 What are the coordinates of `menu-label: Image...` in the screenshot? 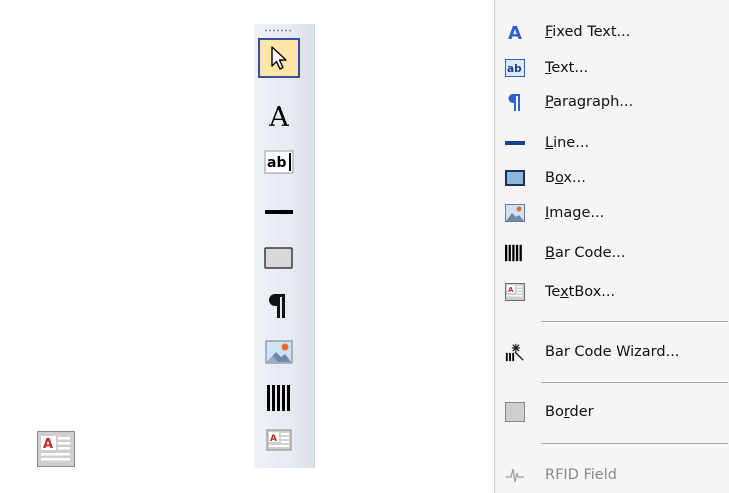 It's located at (575, 213).